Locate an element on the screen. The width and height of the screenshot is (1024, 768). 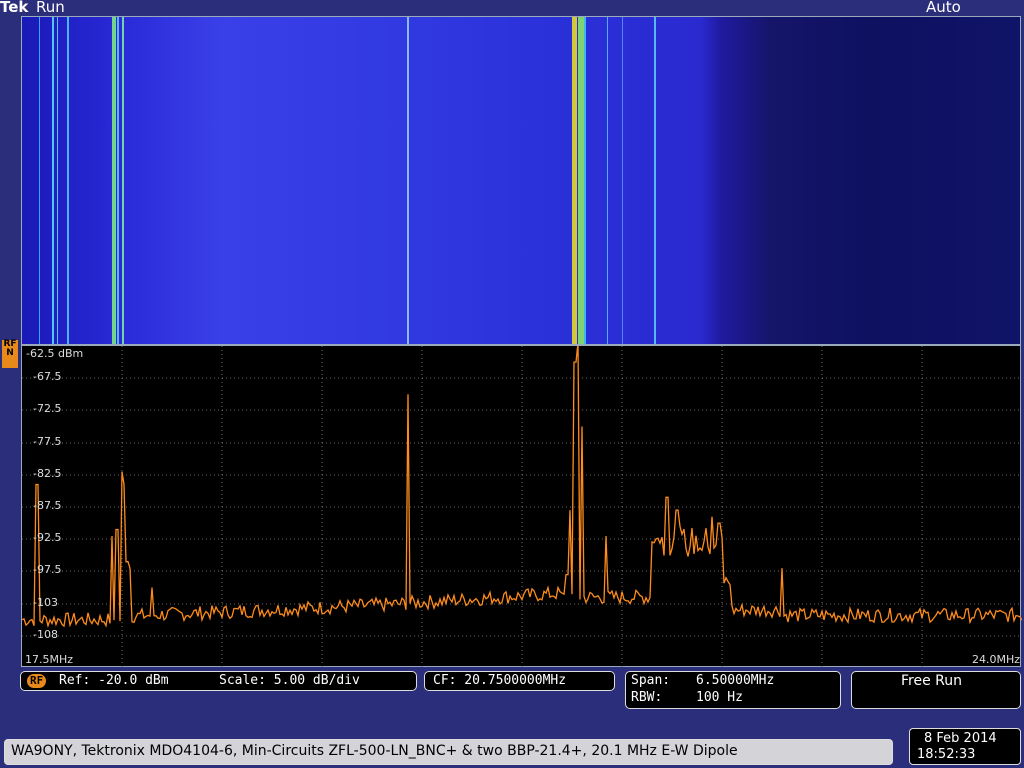
y-tick-label: -92.5 is located at coordinates (47, 538).